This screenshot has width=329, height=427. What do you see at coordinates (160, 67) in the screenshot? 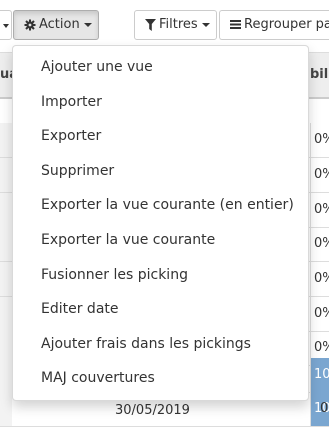
I see `menu-item-add-view: Ajouter une vue` at bounding box center [160, 67].